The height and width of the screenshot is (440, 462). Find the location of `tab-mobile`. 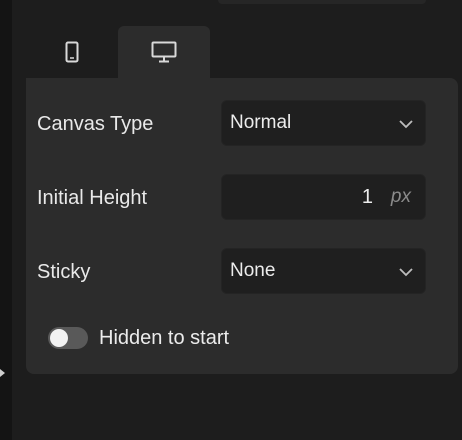

tab-mobile is located at coordinates (72, 52).